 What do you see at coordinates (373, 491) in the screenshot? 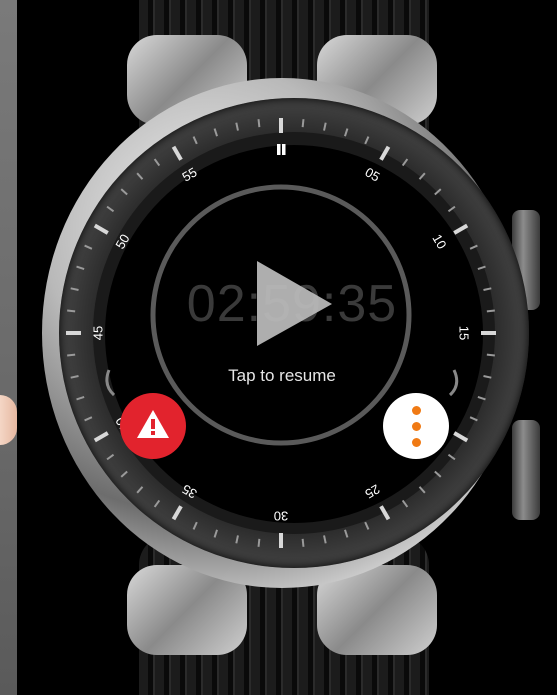
I see `bezel-number: 25` at bounding box center [373, 491].